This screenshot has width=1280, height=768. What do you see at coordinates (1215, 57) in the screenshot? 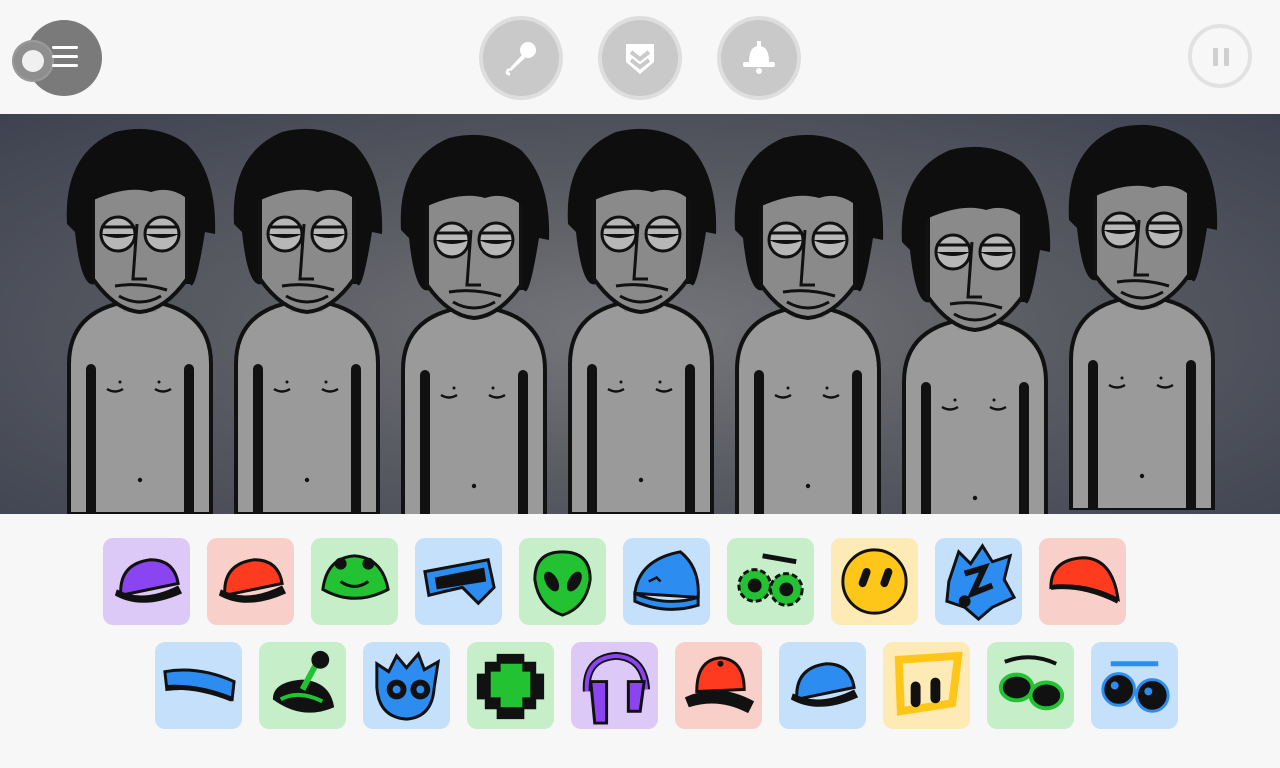
I see `pause-icon` at bounding box center [1215, 57].